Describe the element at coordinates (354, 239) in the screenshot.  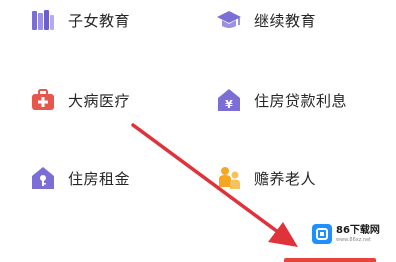
I see `watermark-subtitle: www.86xz.net` at that location.